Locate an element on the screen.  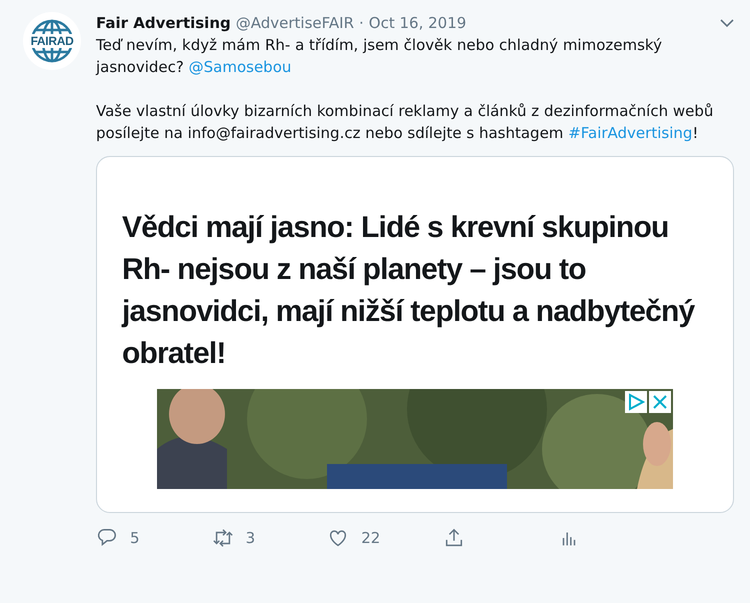
author-handle: @AdvertiseFAIR is located at coordinates (295, 23).